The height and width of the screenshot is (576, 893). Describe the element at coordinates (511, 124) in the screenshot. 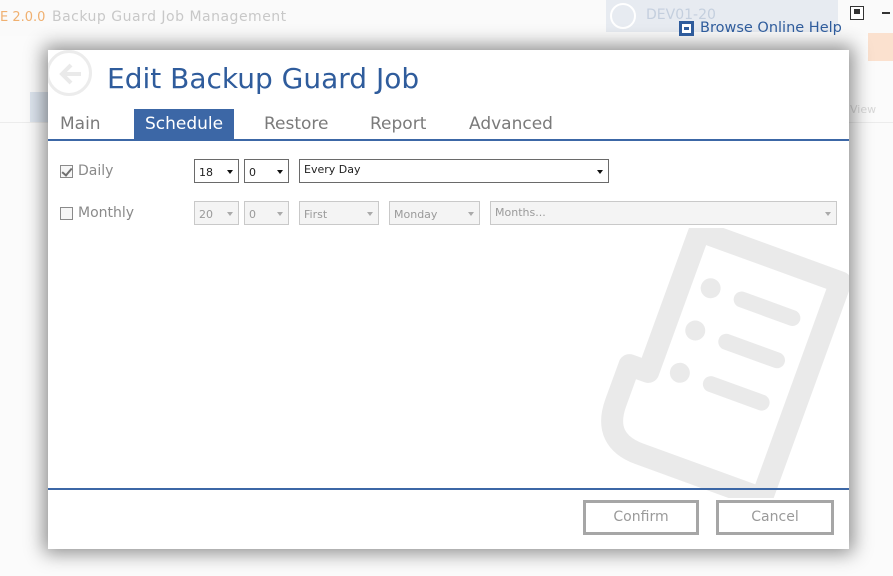

I see `tab-advanced: Advanced` at that location.